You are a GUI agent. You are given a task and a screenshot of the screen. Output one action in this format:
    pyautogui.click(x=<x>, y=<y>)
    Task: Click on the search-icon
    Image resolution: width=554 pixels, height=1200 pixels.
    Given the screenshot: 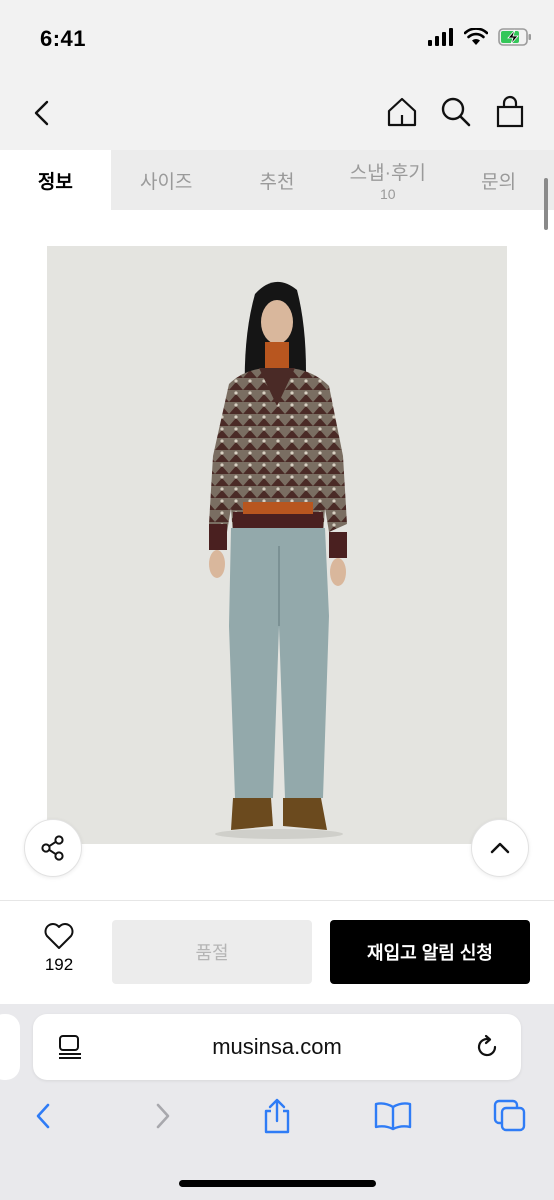 What is the action you would take?
    pyautogui.click(x=456, y=112)
    